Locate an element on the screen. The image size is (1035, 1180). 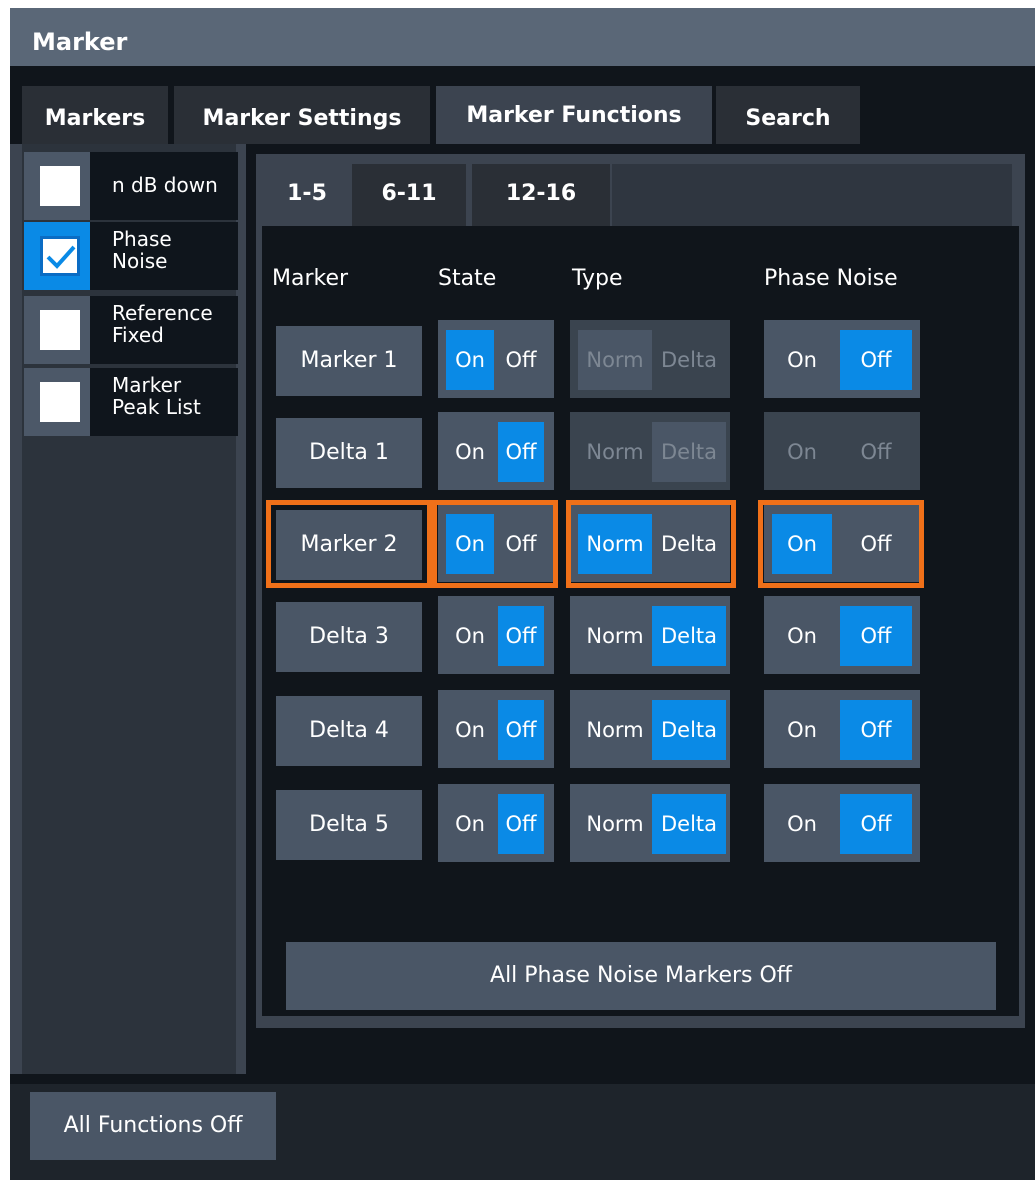
tab-1-5: 1-5 is located at coordinates (307, 195).